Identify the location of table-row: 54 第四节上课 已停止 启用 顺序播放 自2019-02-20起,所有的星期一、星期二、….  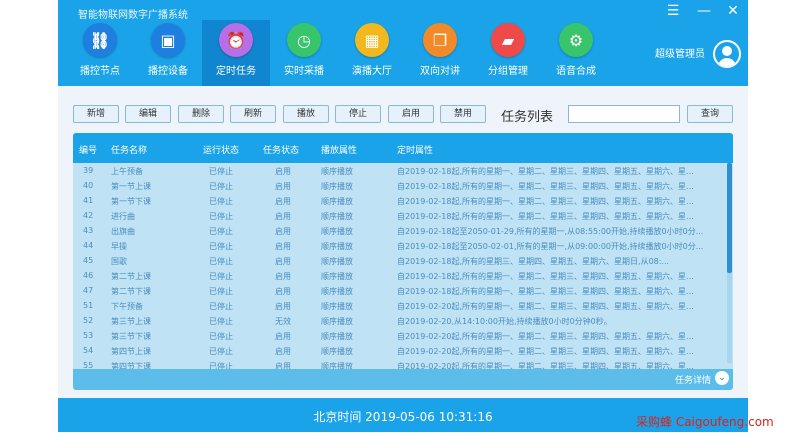
(400, 350).